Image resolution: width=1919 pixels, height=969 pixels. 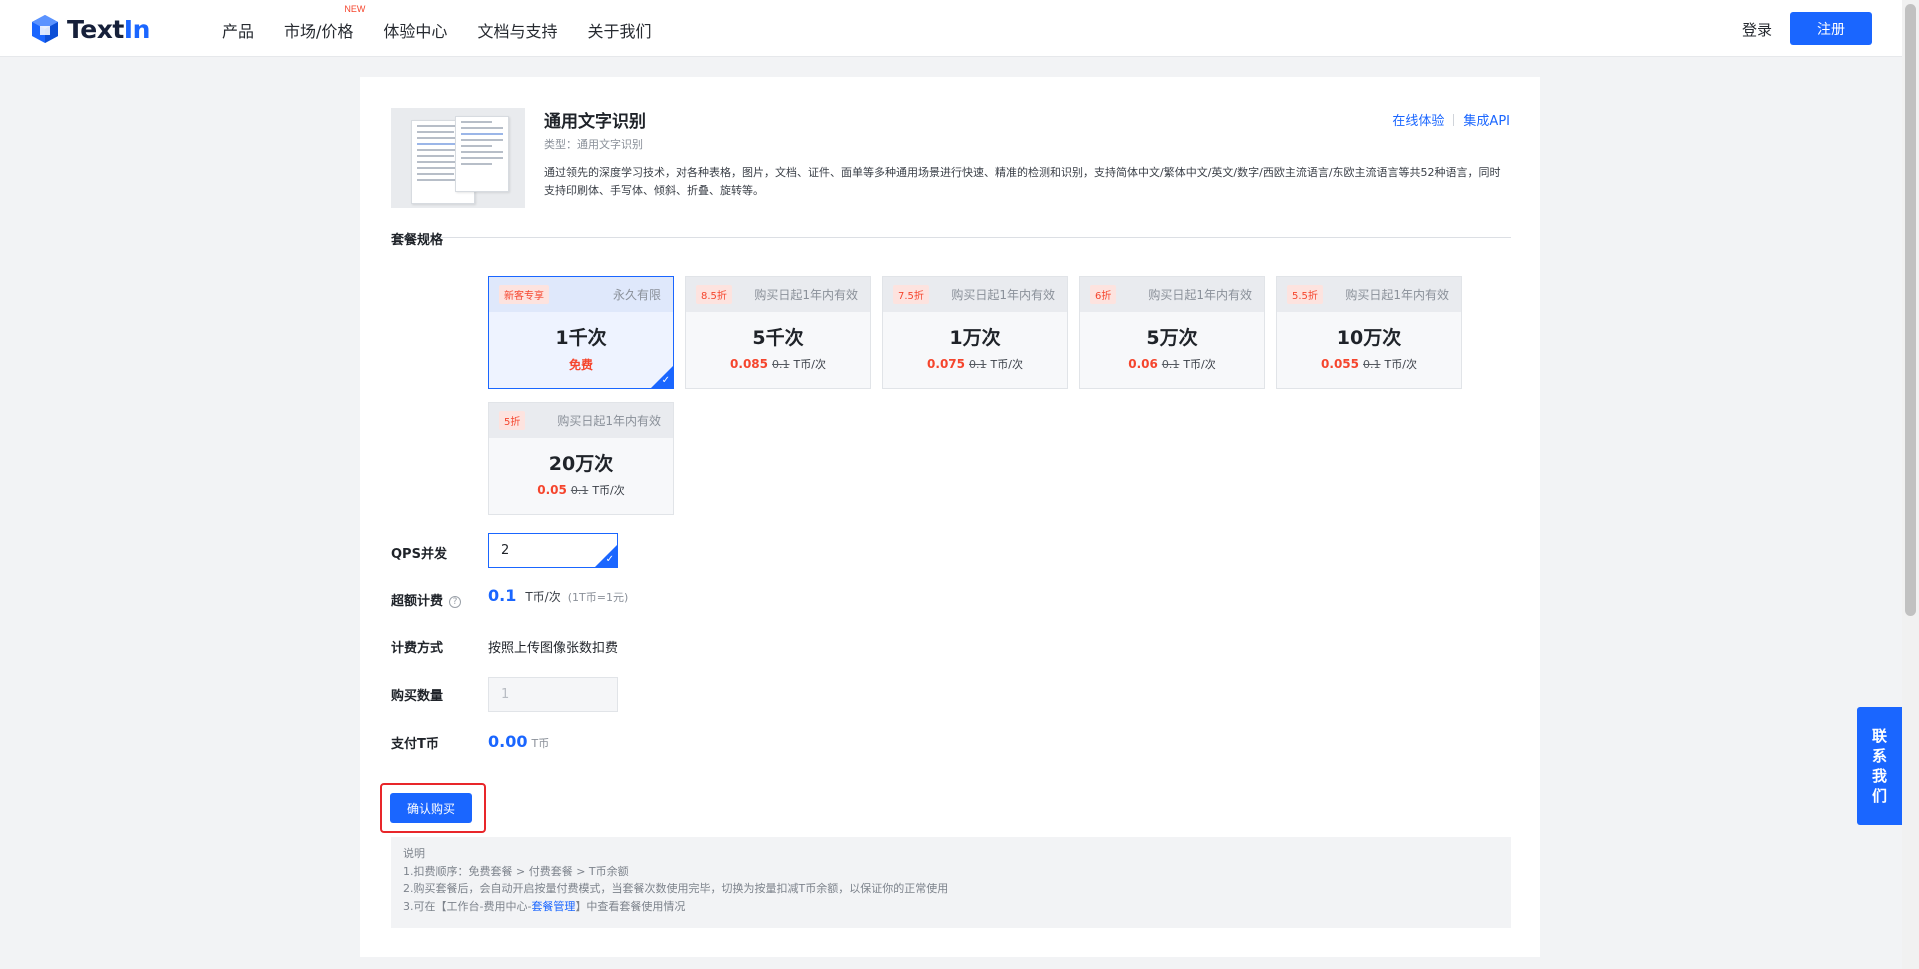 What do you see at coordinates (911, 294) in the screenshot?
I see `discount-badge: 7.5折` at bounding box center [911, 294].